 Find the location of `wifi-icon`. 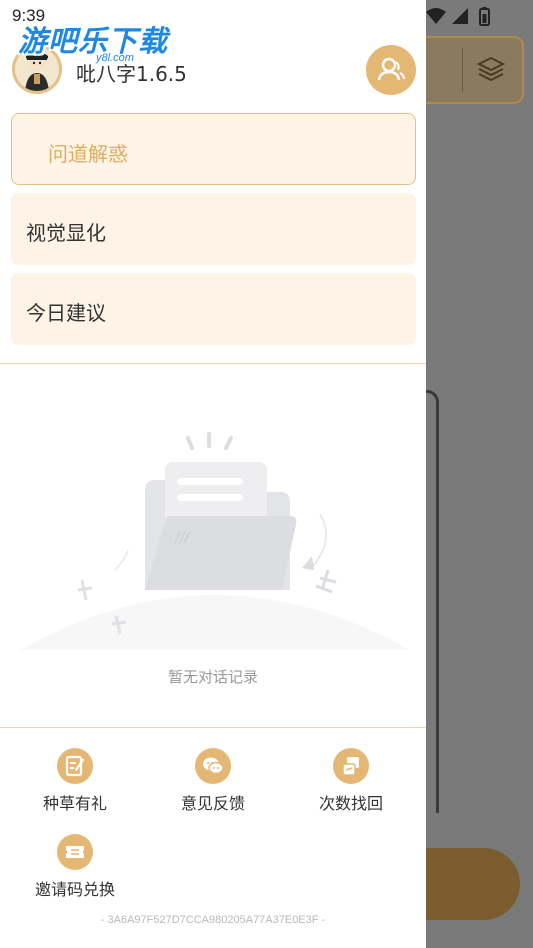

wifi-icon is located at coordinates (436, 16).